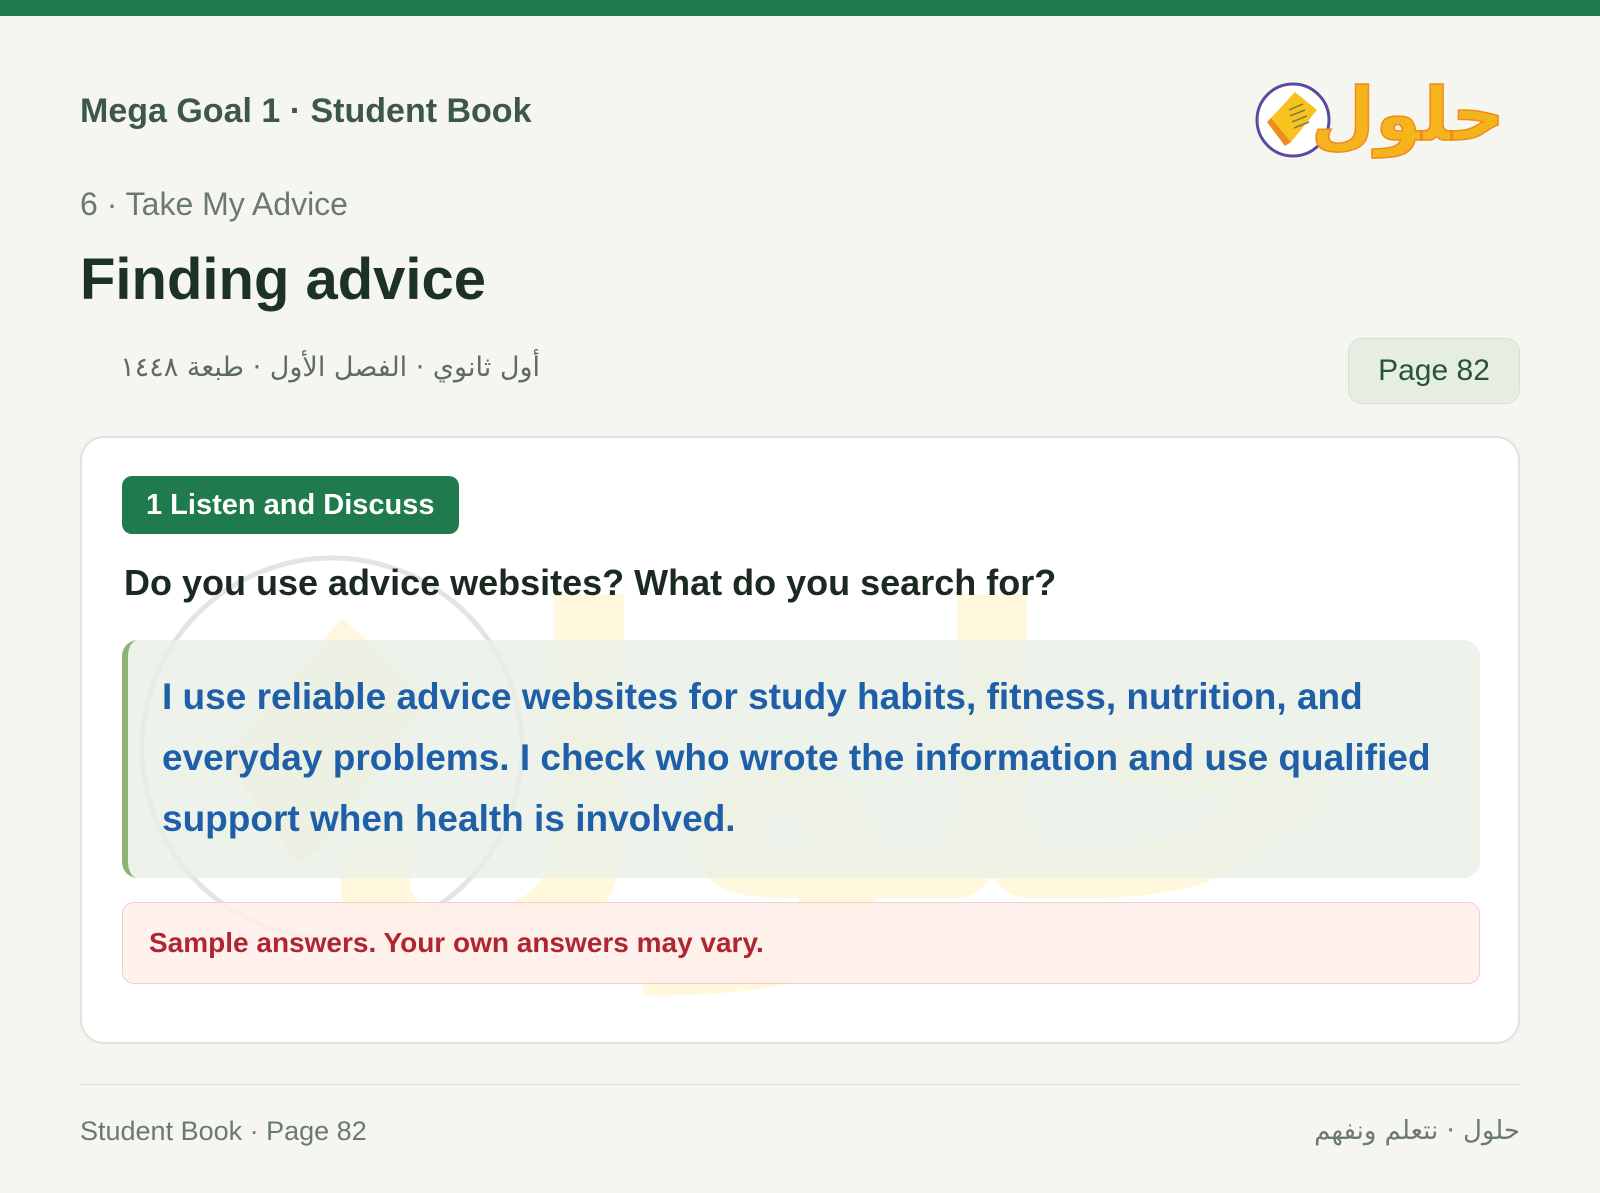 The width and height of the screenshot is (1600, 1193). I want to click on footer-divider, so click(800, 1084).